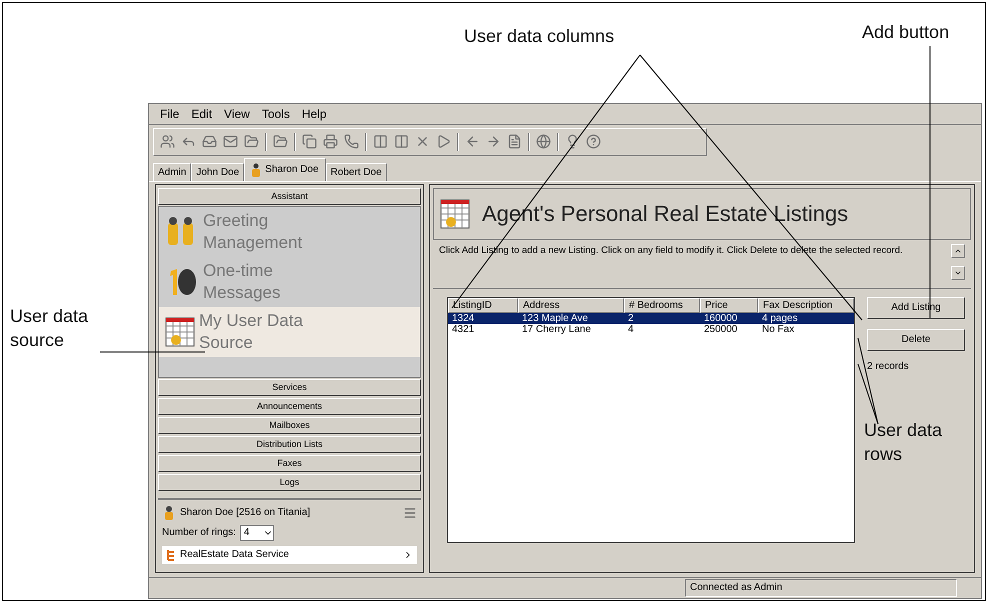 This screenshot has height=603, width=988. What do you see at coordinates (806, 305) in the screenshot?
I see `column-header: Fax Description` at bounding box center [806, 305].